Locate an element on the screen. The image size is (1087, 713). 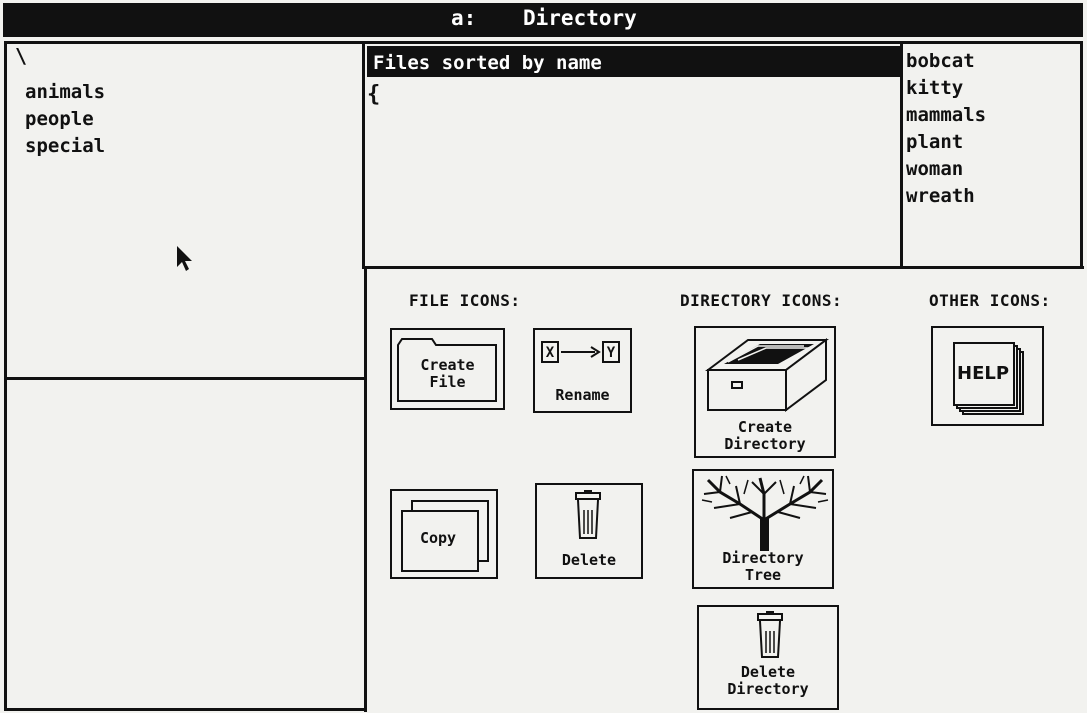
file-item: bobcat is located at coordinates (946, 61).